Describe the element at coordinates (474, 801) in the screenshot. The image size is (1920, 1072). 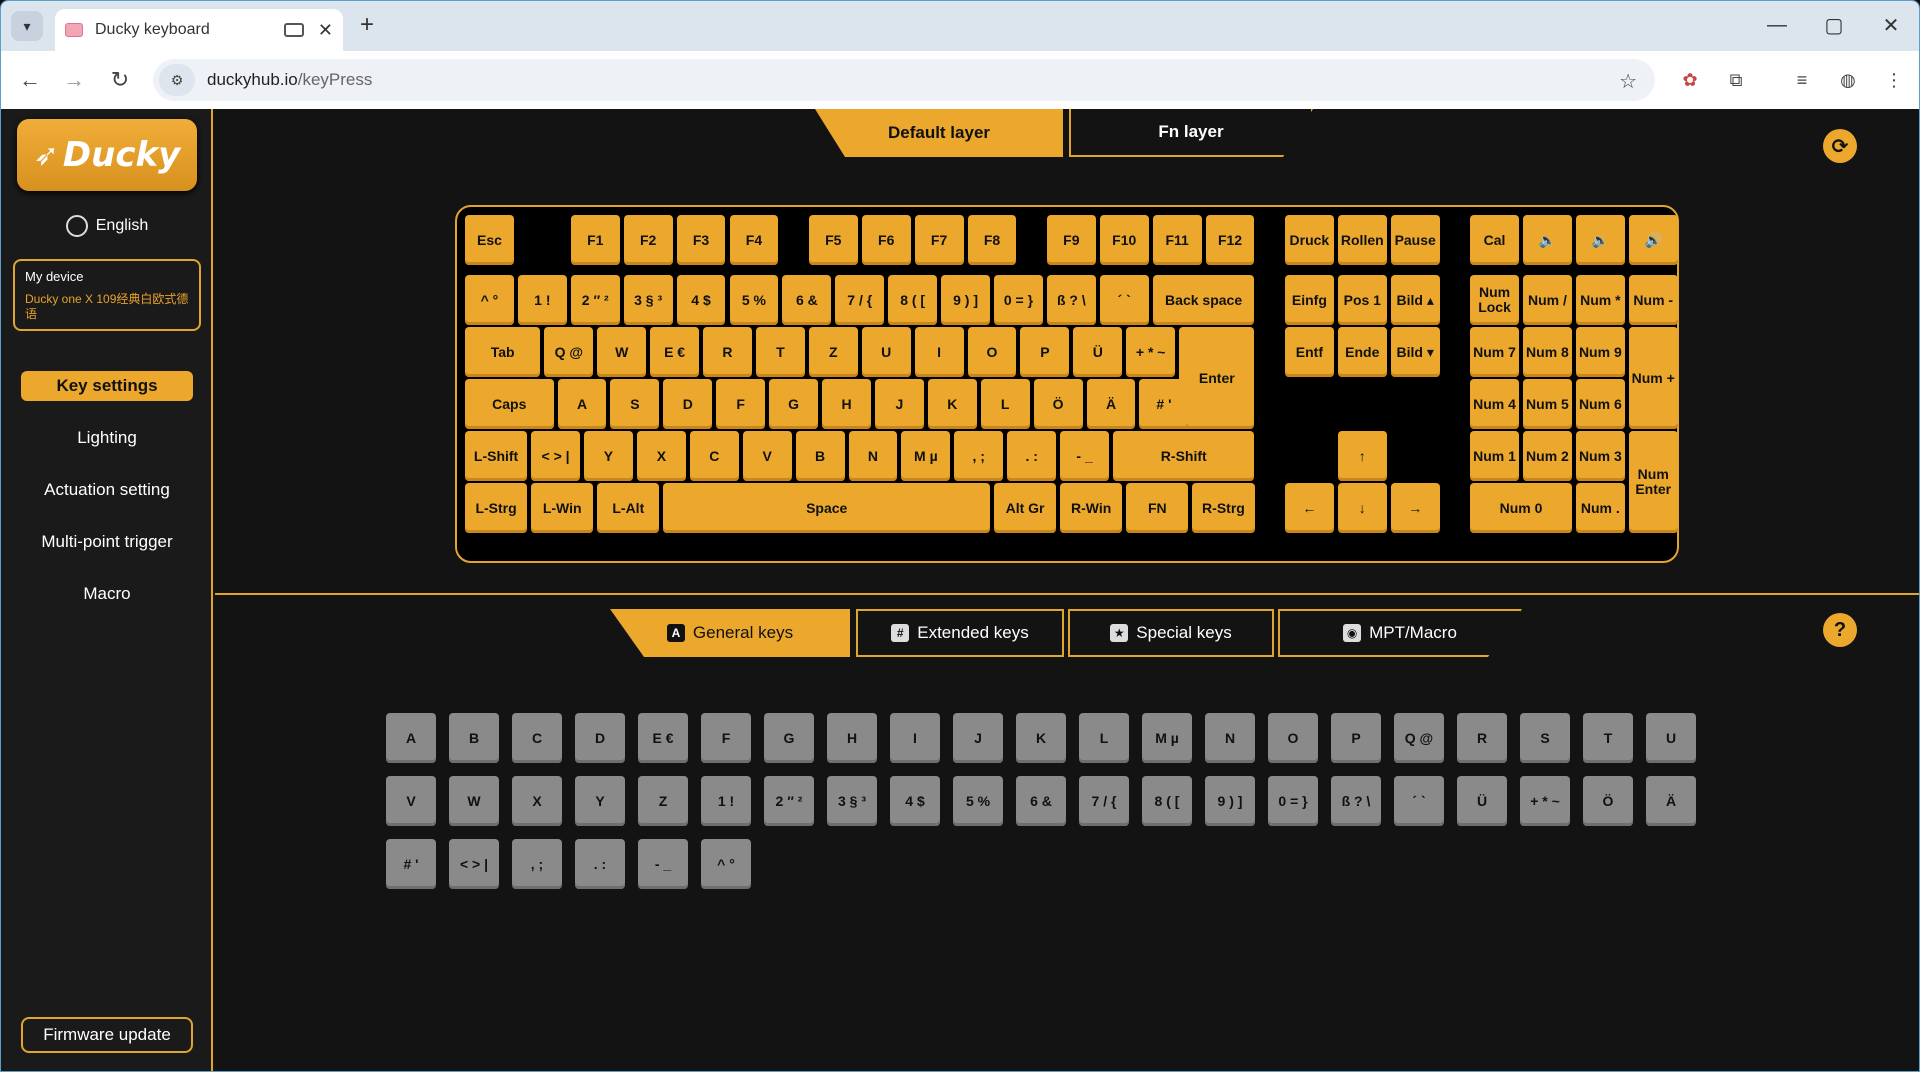
I see `general-key-22: W` at that location.